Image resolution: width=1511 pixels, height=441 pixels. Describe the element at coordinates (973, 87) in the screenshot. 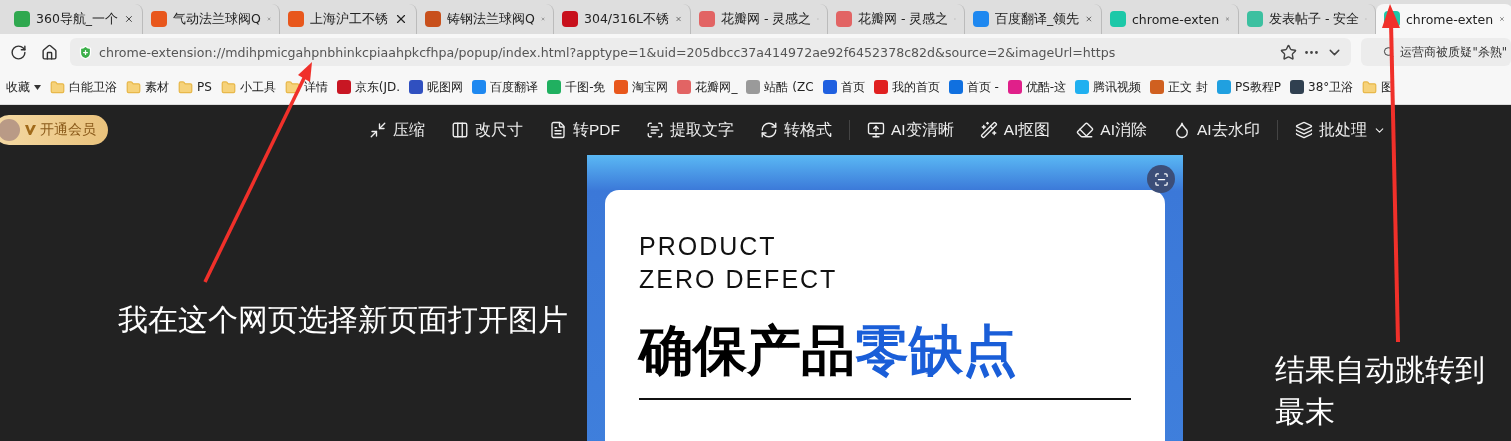

I see `bookmark: 首页 -` at that location.